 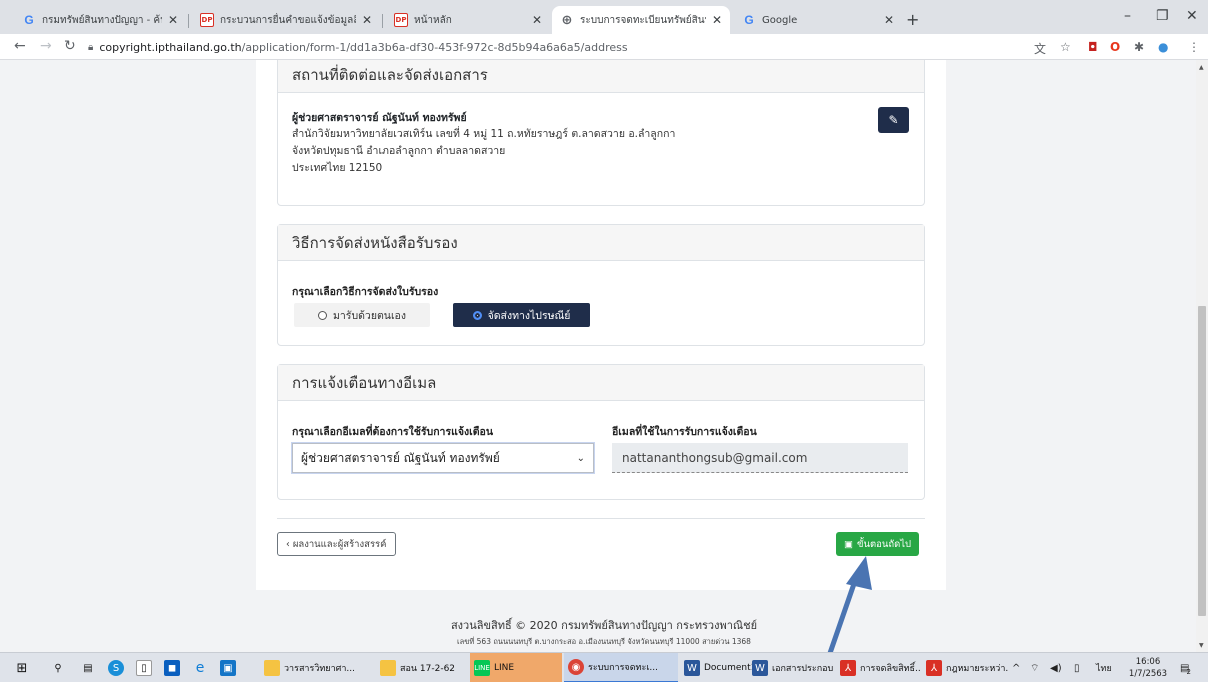 I want to click on next-step-label: ขั้นตอนถัดไป, so click(x=884, y=544).